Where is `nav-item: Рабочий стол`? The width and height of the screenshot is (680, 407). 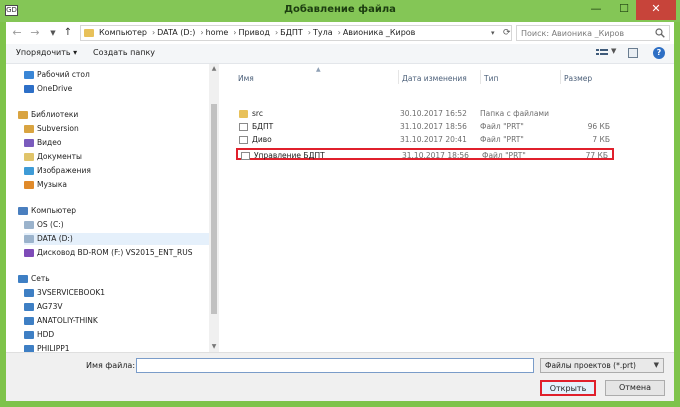
nav-item: Рабочий стол is located at coordinates (116, 75).